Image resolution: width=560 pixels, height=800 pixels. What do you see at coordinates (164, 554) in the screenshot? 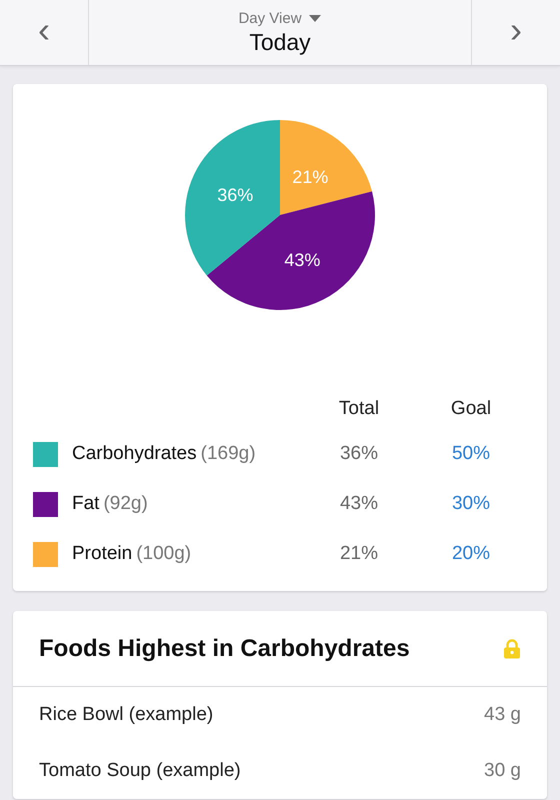
I see `macro-amount: (100g)` at bounding box center [164, 554].